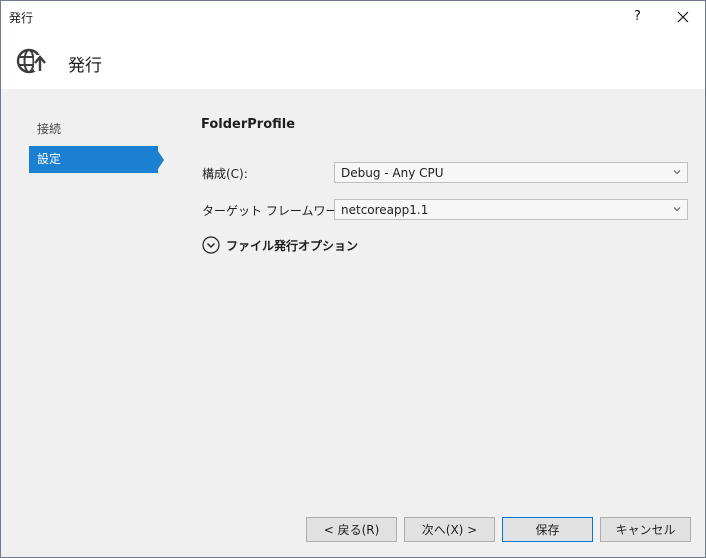 The height and width of the screenshot is (558, 706). What do you see at coordinates (225, 174) in the screenshot?
I see `configuration-label: 構成(C):` at bounding box center [225, 174].